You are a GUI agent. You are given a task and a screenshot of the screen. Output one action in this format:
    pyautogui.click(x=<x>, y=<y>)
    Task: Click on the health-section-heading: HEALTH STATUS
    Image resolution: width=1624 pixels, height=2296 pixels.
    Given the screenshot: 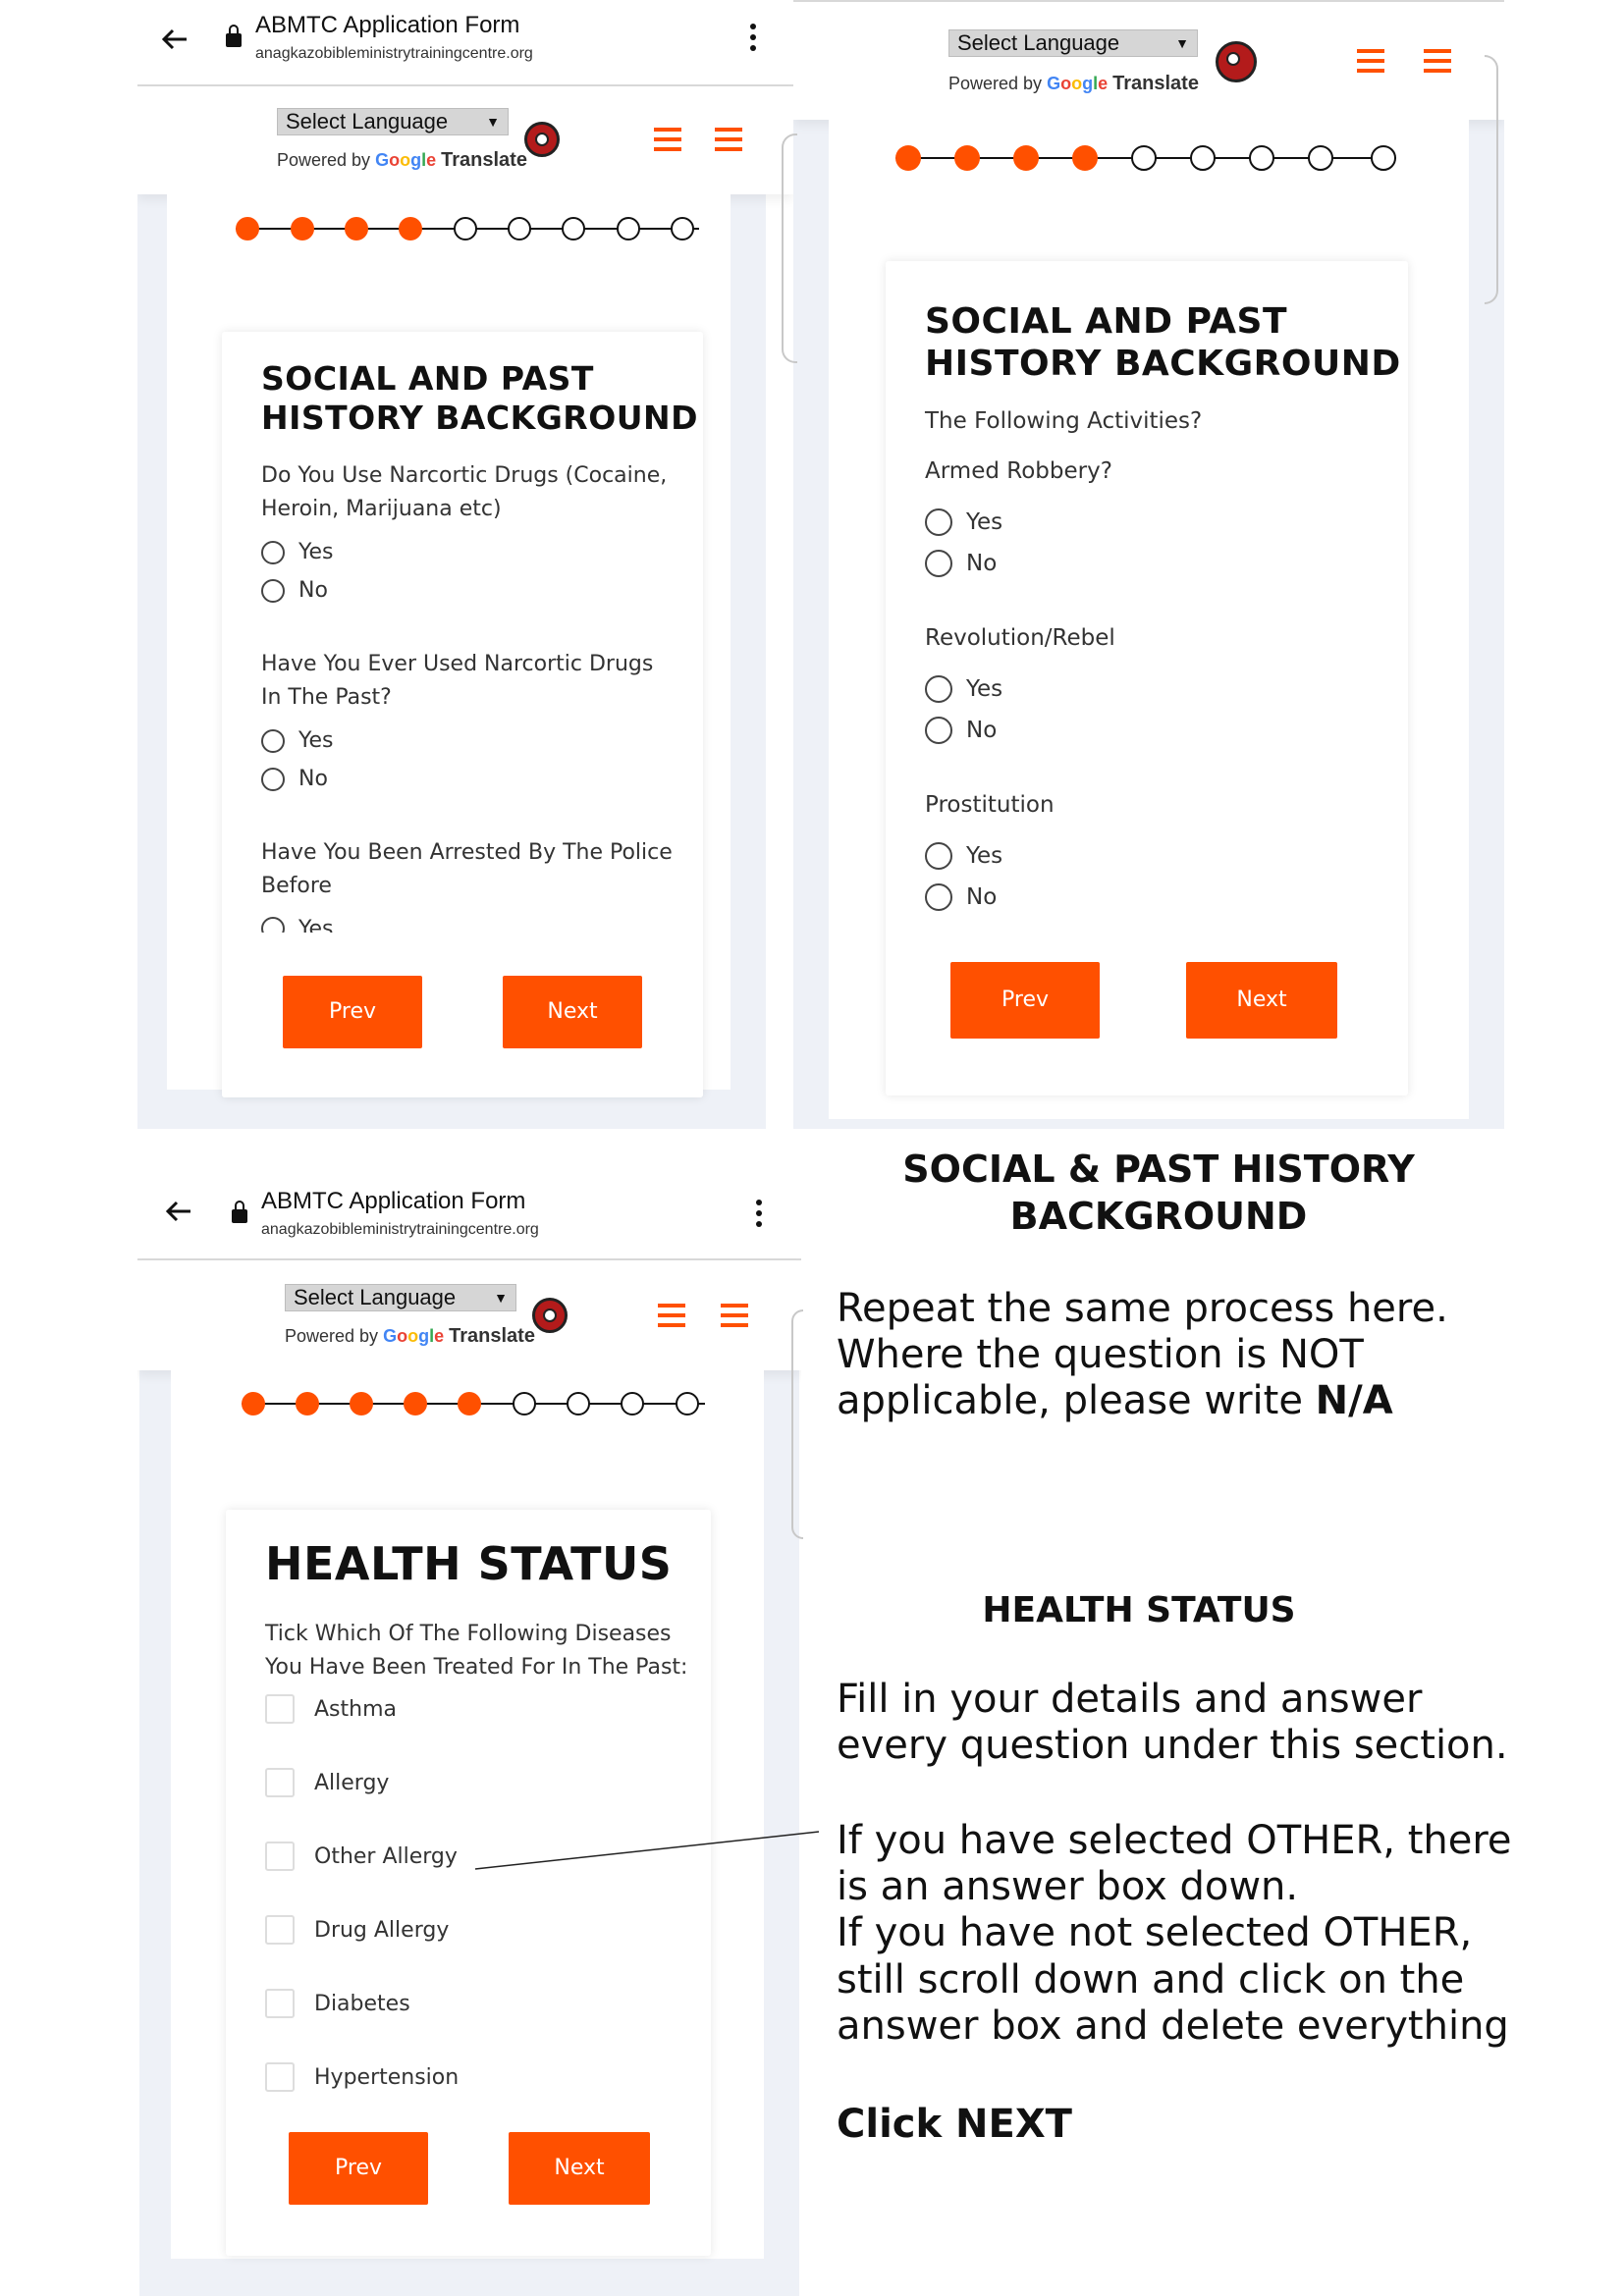 What is the action you would take?
    pyautogui.click(x=1139, y=1610)
    